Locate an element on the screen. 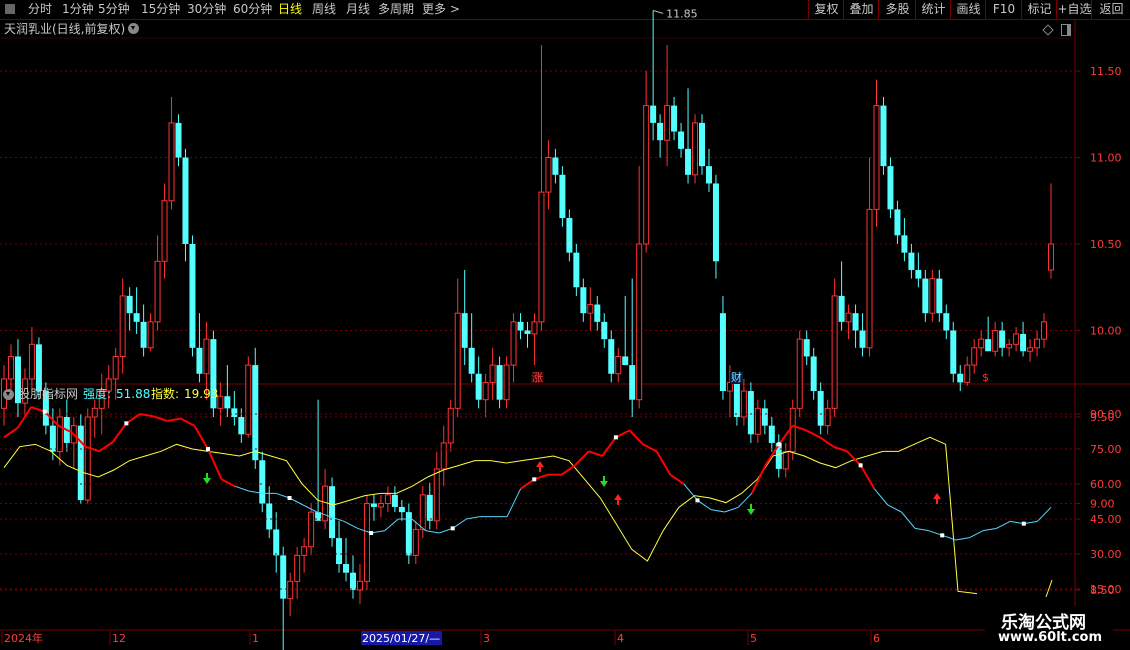 The height and width of the screenshot is (650, 1130). price-axis-label: 11.00 is located at coordinates (1106, 158).